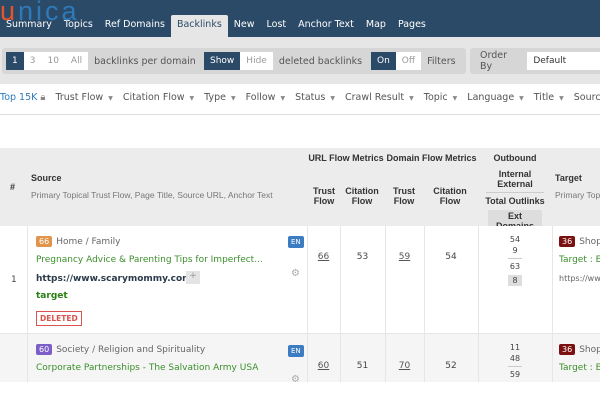 The height and width of the screenshot is (400, 600). Describe the element at coordinates (379, 97) in the screenshot. I see `filter-crawl-result: Crawl Result ▼` at that location.